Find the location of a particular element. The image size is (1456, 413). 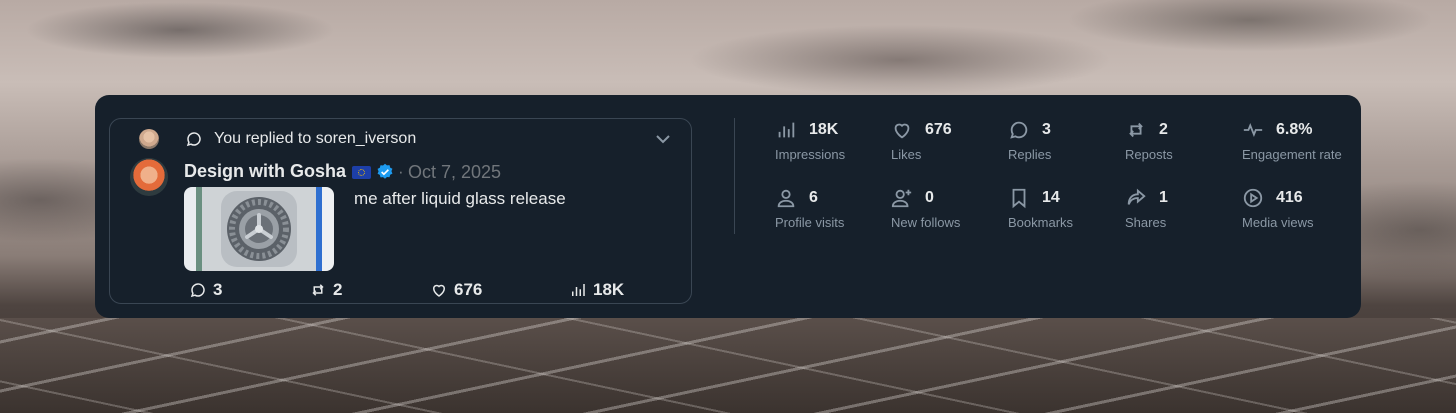

stat-value: 0 is located at coordinates (929, 197).